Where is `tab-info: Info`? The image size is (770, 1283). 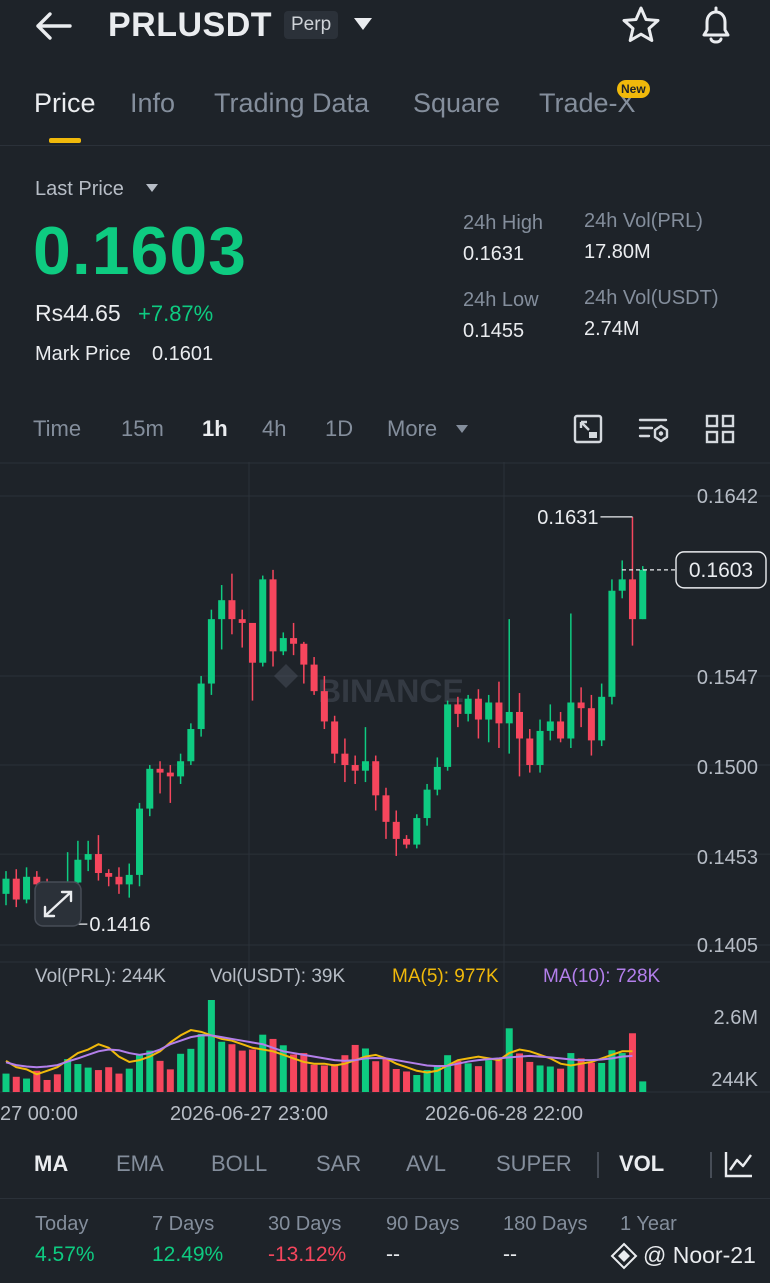 tab-info: Info is located at coordinates (152, 103).